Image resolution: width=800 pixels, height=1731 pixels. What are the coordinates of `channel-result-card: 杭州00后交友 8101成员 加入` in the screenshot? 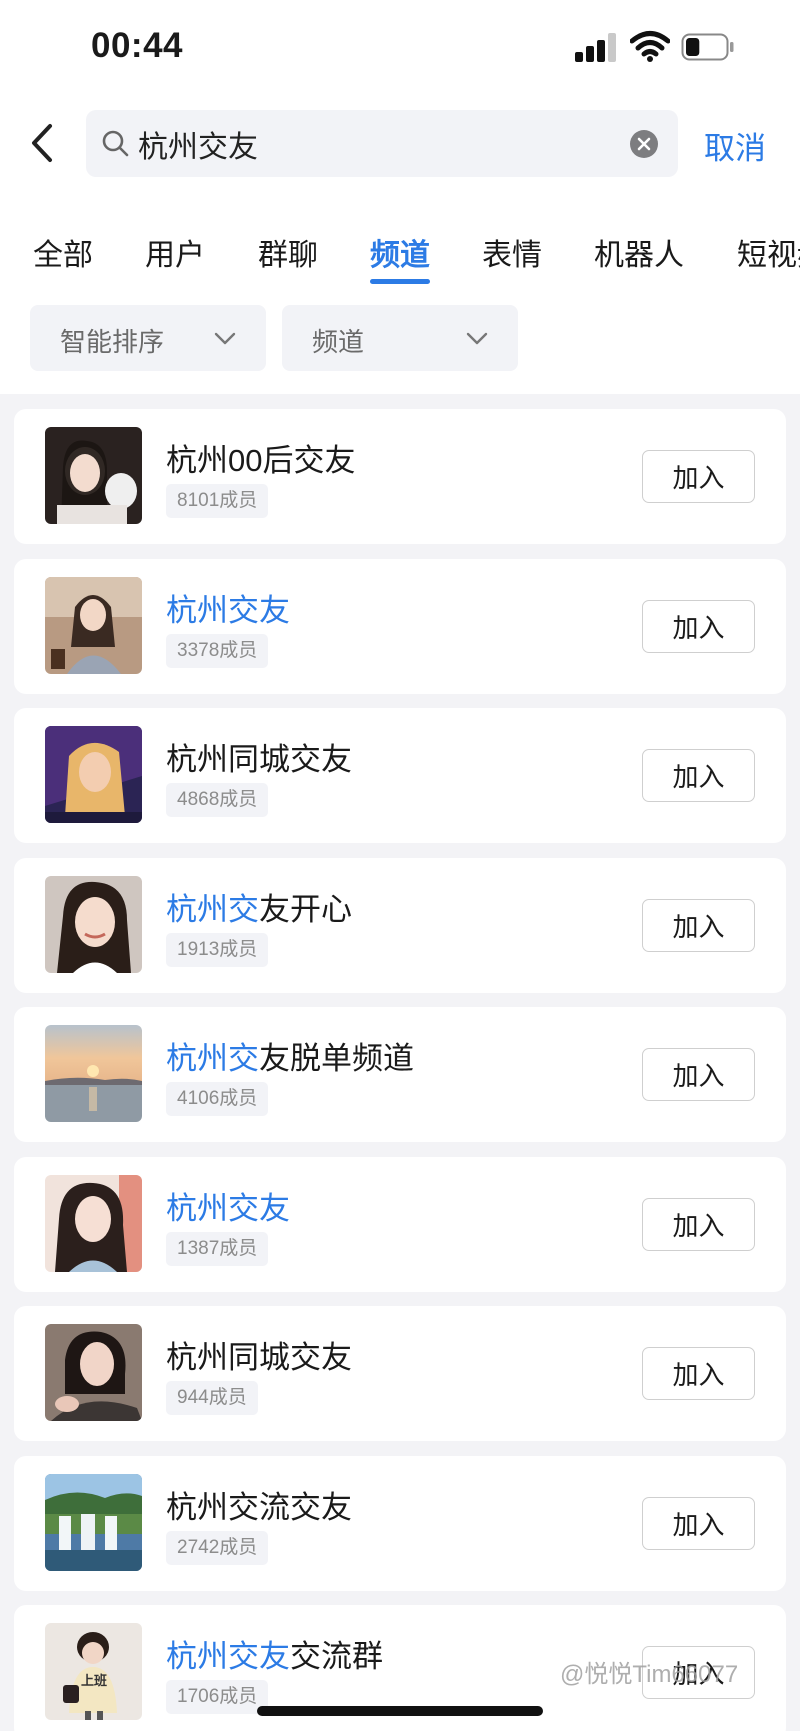 It's located at (400, 476).